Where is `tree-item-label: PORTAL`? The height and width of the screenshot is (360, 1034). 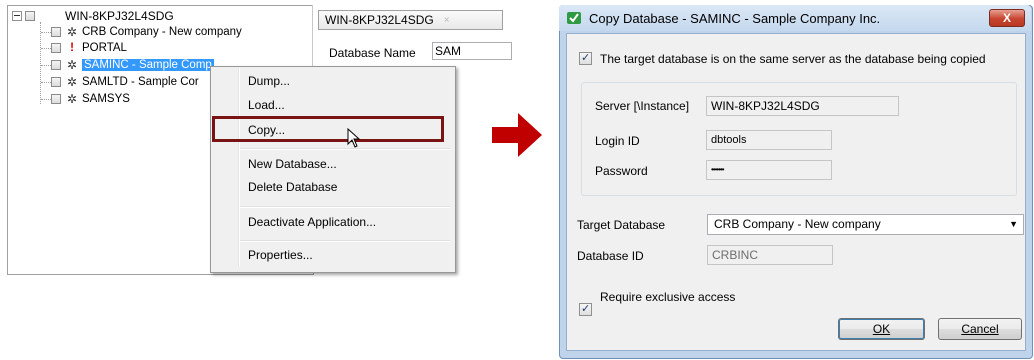
tree-item-label: PORTAL is located at coordinates (104, 48).